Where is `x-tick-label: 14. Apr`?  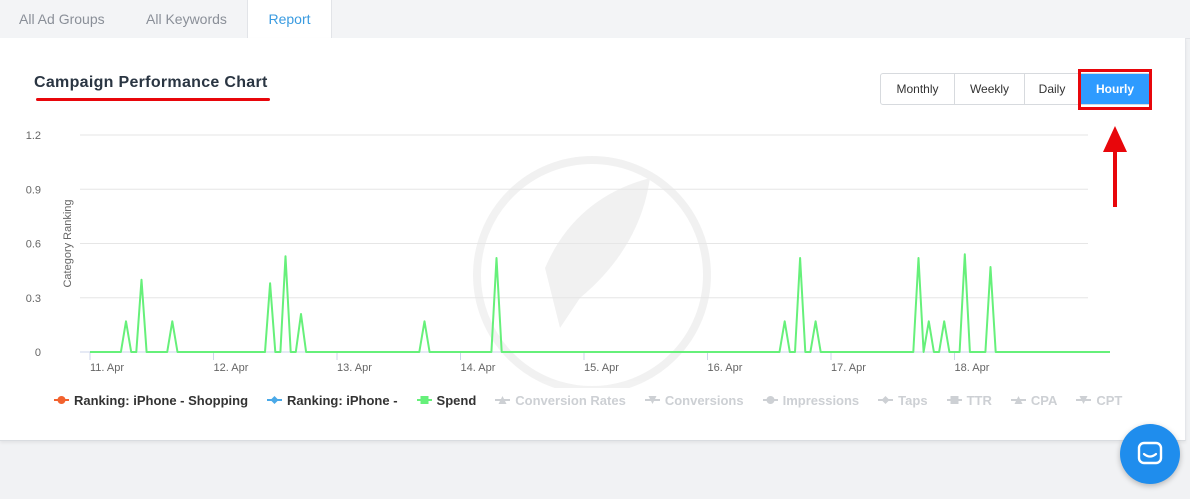
x-tick-label: 14. Apr is located at coordinates (478, 368).